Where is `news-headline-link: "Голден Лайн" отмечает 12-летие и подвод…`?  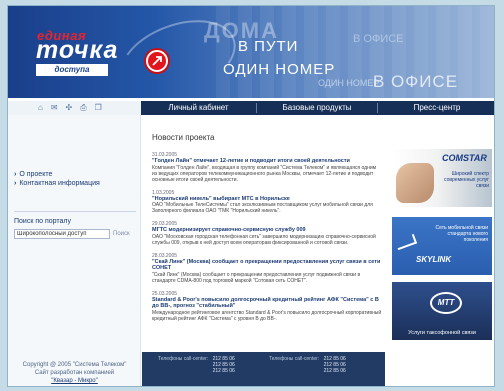
news-headline-link: "Голден Лайн" отмечает 12-летие и подвод… is located at coordinates (267, 161).